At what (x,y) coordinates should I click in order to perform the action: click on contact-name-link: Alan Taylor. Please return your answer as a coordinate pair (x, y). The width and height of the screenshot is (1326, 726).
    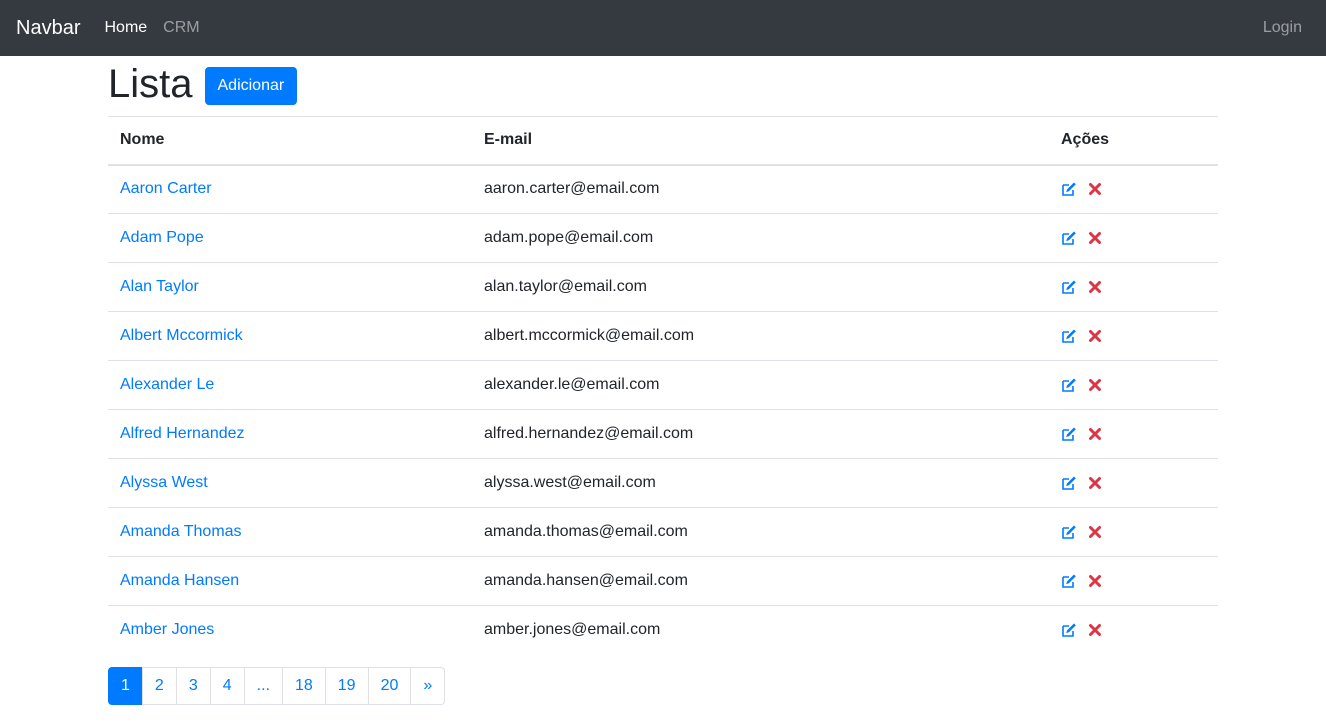
    Looking at the image, I should click on (159, 286).